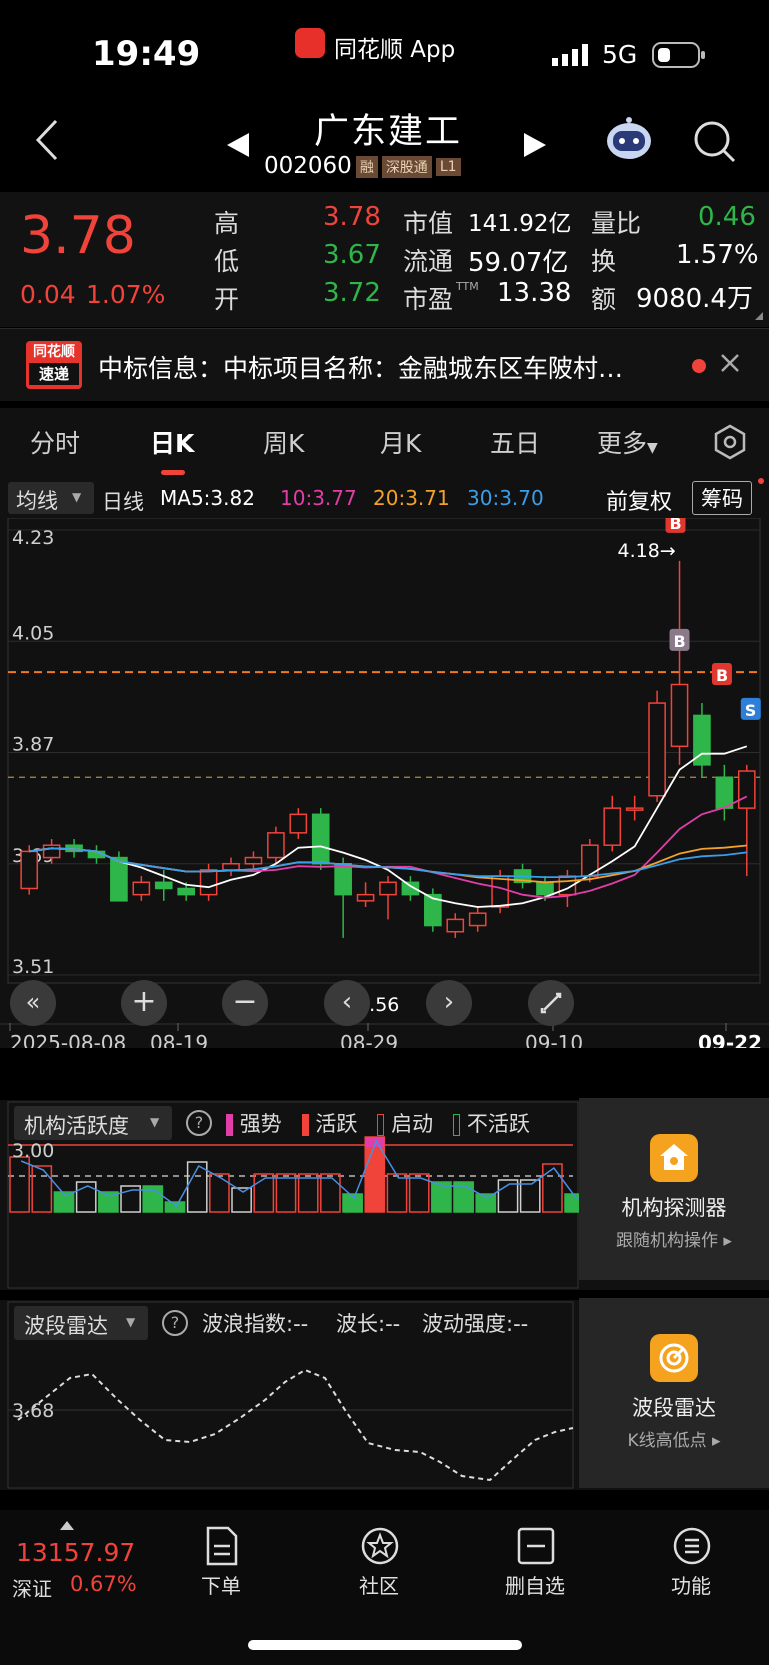  I want to click on fullscreen-icon, so click(551, 1003).